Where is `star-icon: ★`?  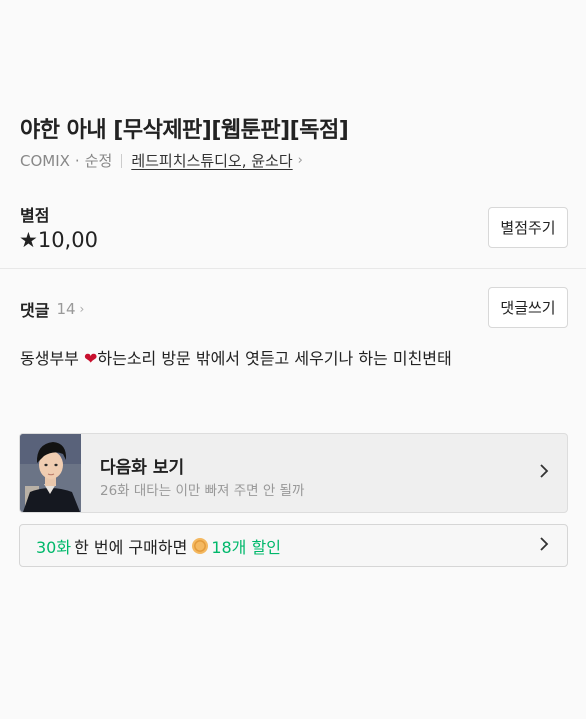
star-icon: ★ is located at coordinates (28, 240).